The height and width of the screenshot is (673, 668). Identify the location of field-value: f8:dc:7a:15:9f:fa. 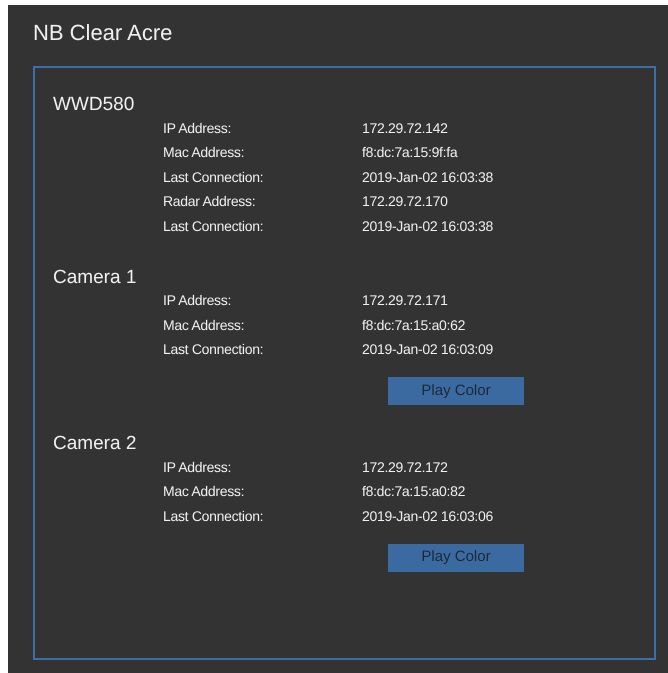
(410, 152).